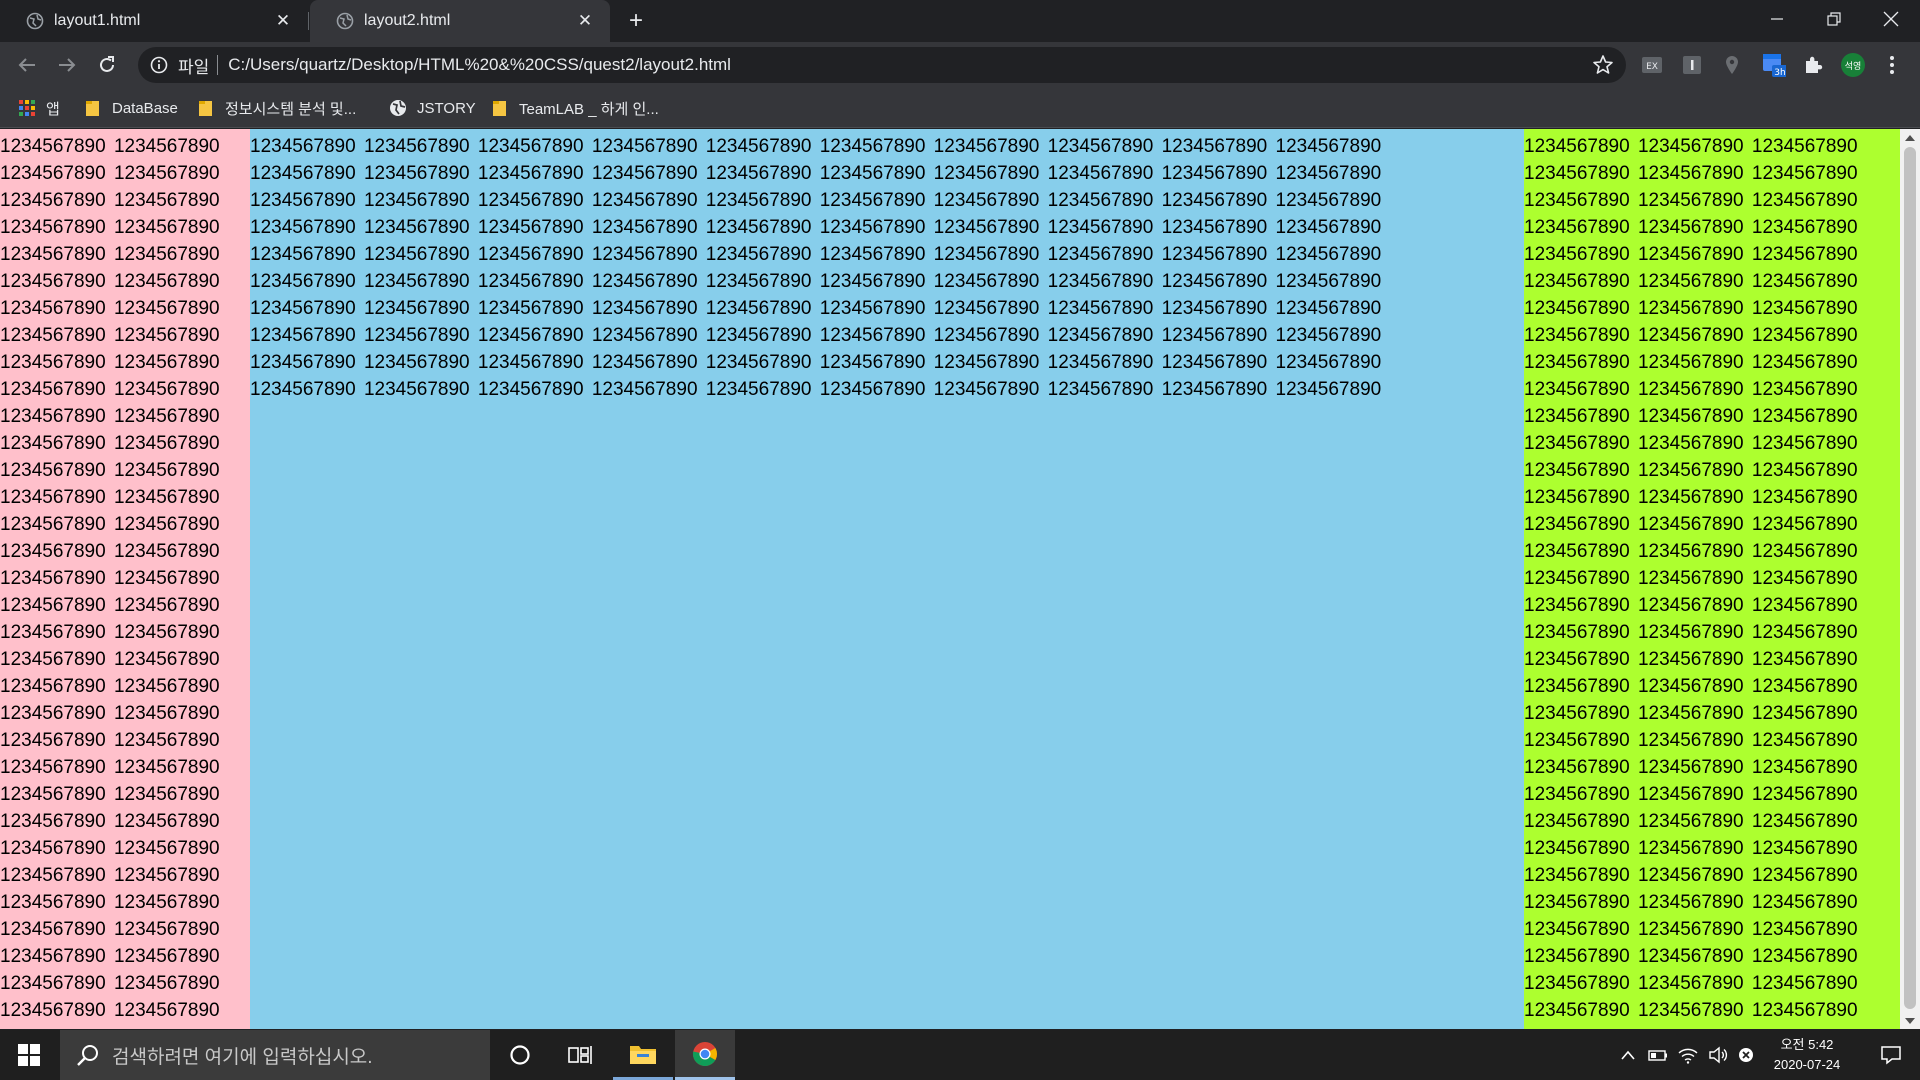 The image size is (1920, 1080). I want to click on volume-tray-button, so click(1718, 1055).